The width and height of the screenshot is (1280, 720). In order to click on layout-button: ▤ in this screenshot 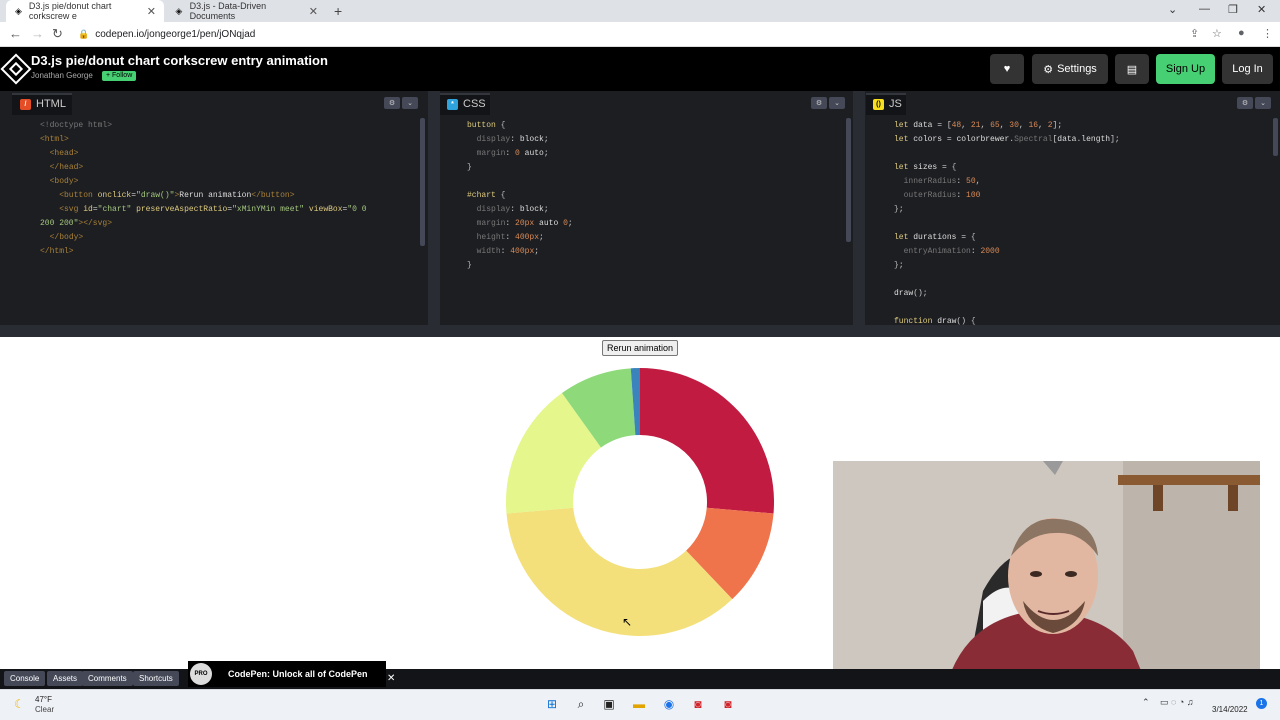, I will do `click(1132, 69)`.